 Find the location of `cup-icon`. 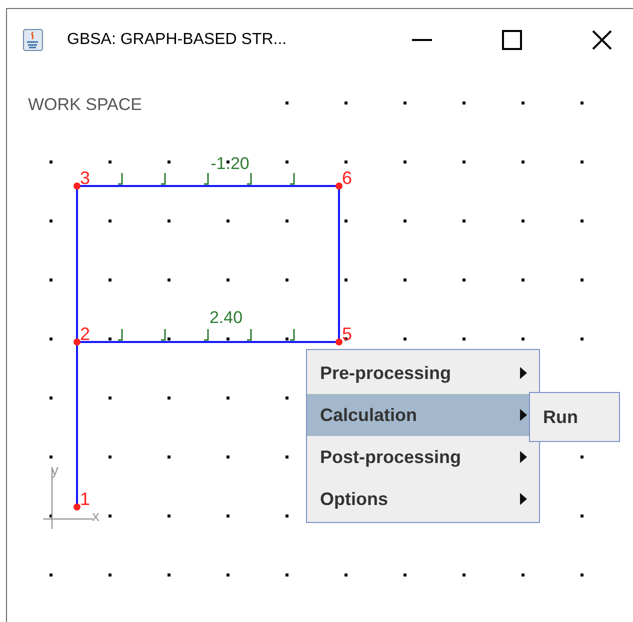

cup-icon is located at coordinates (33, 40).